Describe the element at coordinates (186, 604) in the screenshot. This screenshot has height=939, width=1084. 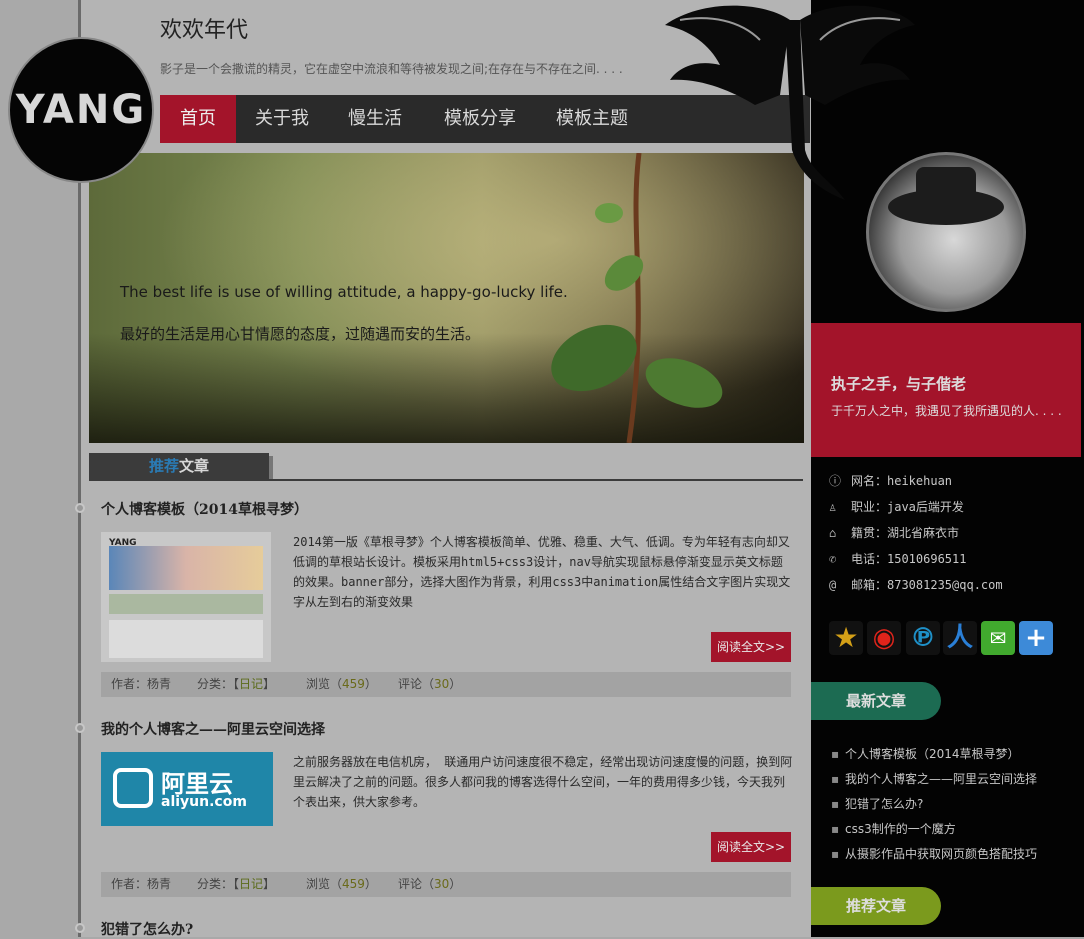
I see `thumbnail-strip` at that location.